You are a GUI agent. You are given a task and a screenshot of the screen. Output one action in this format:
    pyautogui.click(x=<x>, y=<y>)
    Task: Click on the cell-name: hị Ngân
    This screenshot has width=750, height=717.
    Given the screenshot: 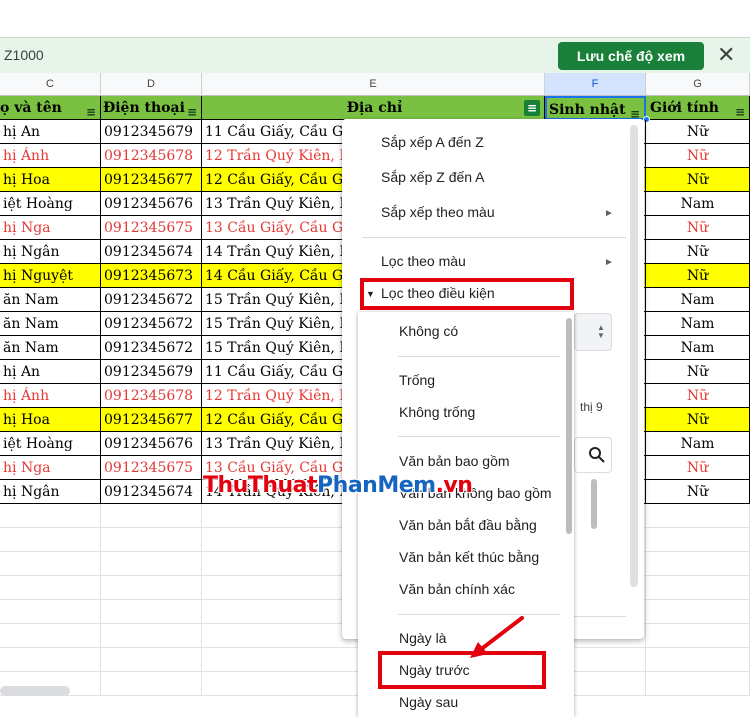 What is the action you would take?
    pyautogui.click(x=50, y=492)
    